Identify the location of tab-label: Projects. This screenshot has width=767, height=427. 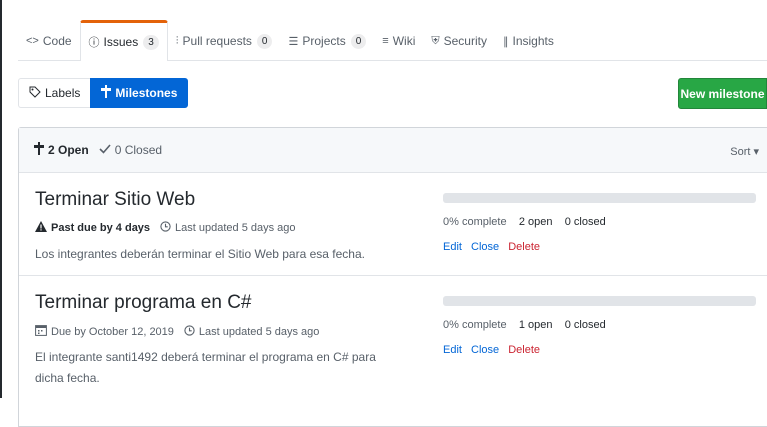
(324, 41).